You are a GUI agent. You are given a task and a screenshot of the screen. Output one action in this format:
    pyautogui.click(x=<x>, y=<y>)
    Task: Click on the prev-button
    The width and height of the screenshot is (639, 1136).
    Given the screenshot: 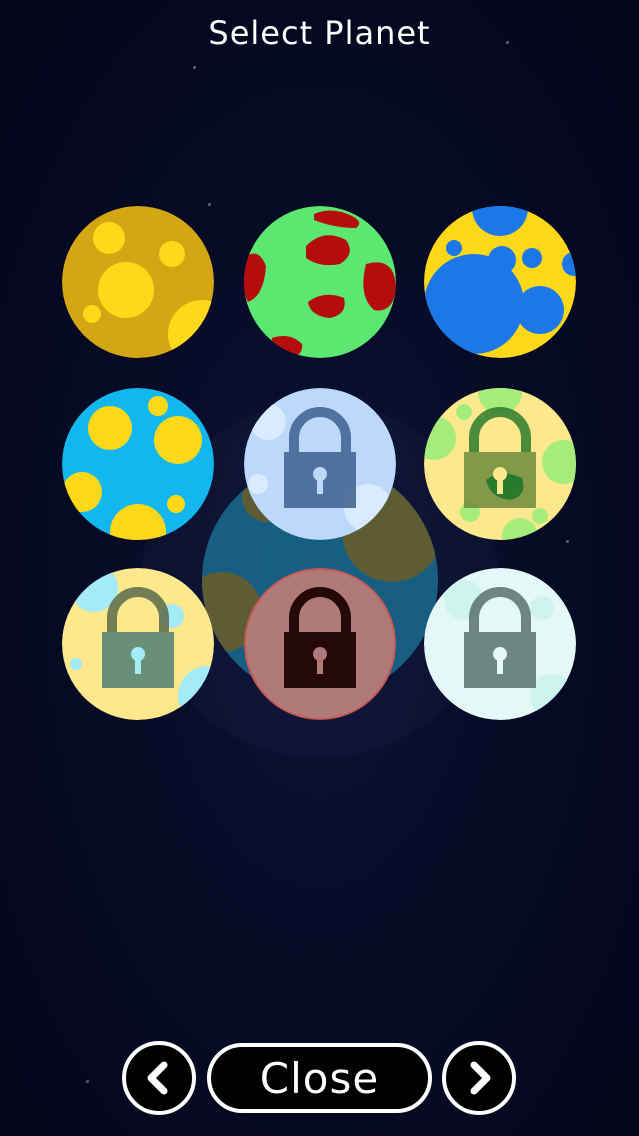 What is the action you would take?
    pyautogui.click(x=159, y=1078)
    